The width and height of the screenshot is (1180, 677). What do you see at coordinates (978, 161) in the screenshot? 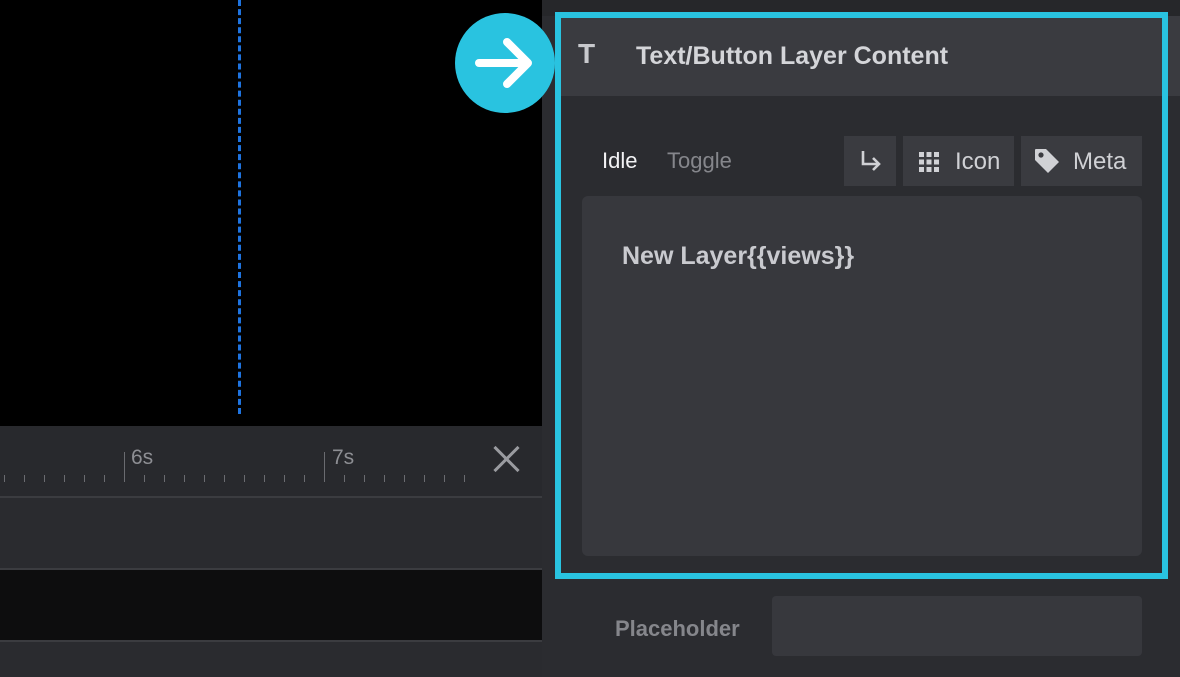
I see `icon-button-label: Icon` at bounding box center [978, 161].